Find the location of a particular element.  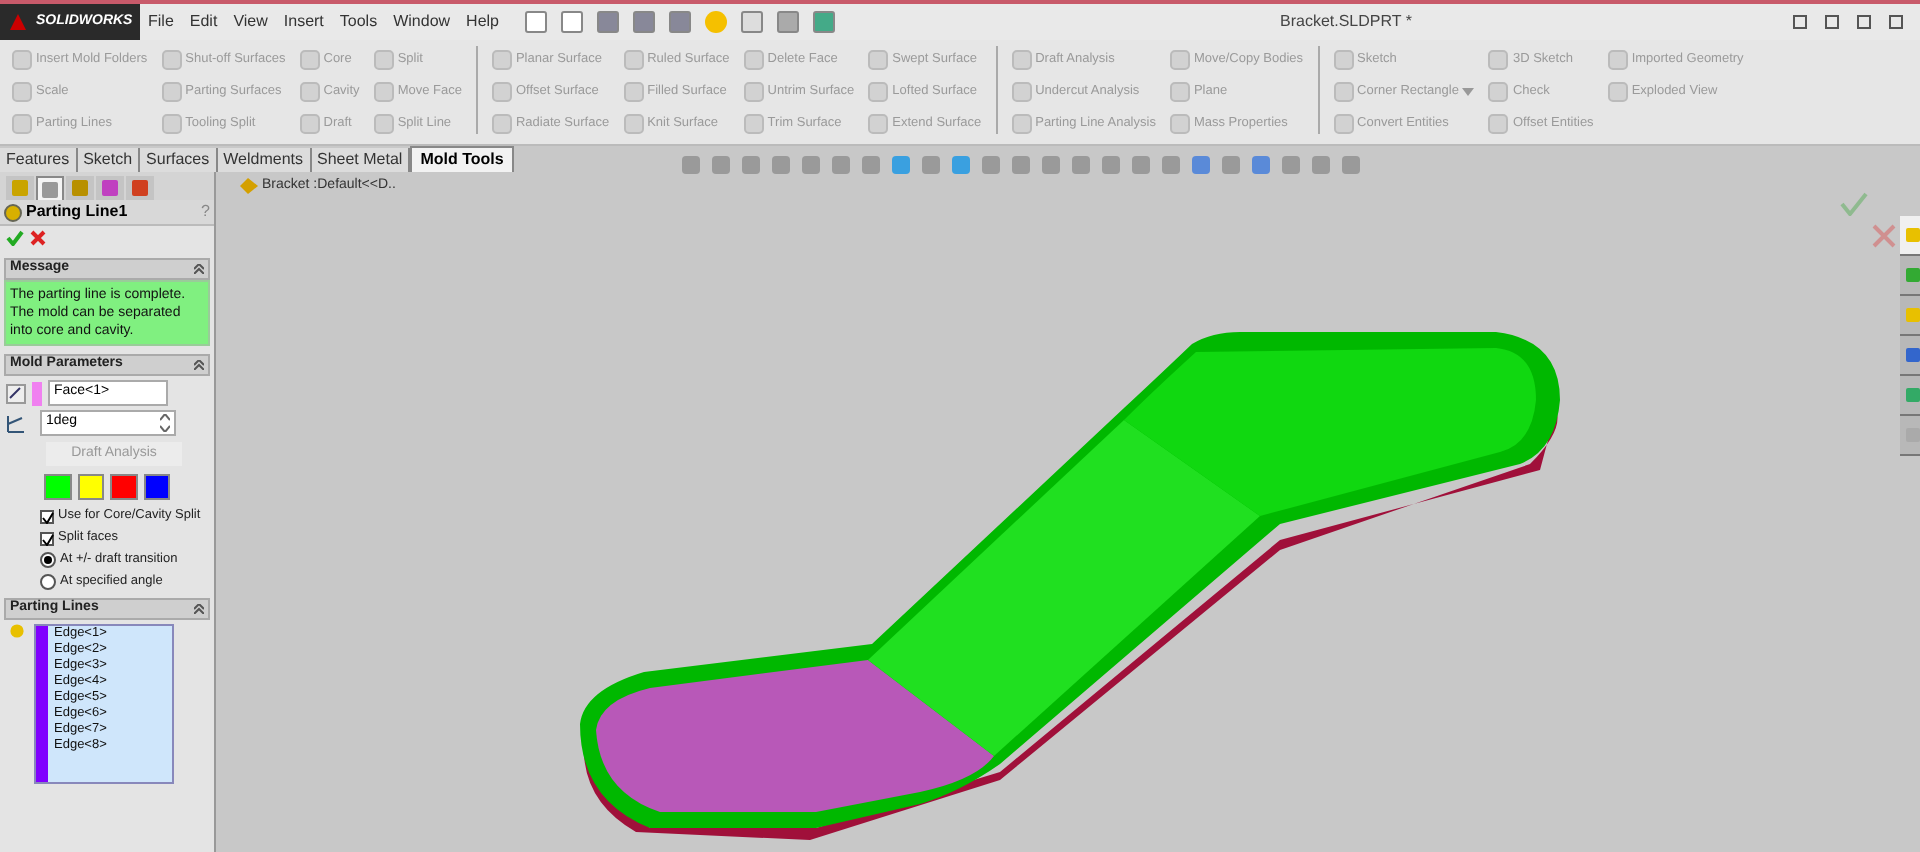

direction-icon is located at coordinates (16, 393).